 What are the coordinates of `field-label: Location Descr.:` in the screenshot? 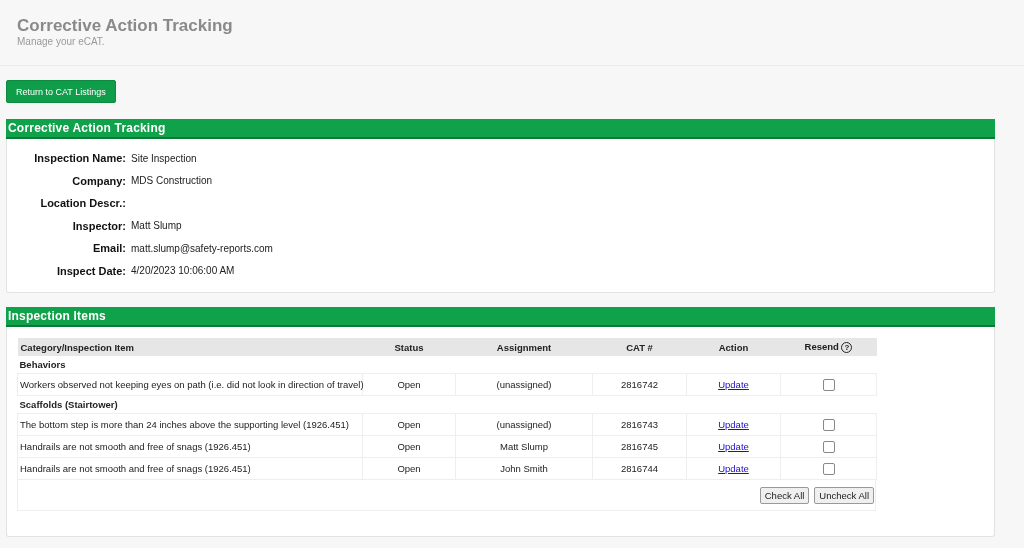 It's located at (82, 203).